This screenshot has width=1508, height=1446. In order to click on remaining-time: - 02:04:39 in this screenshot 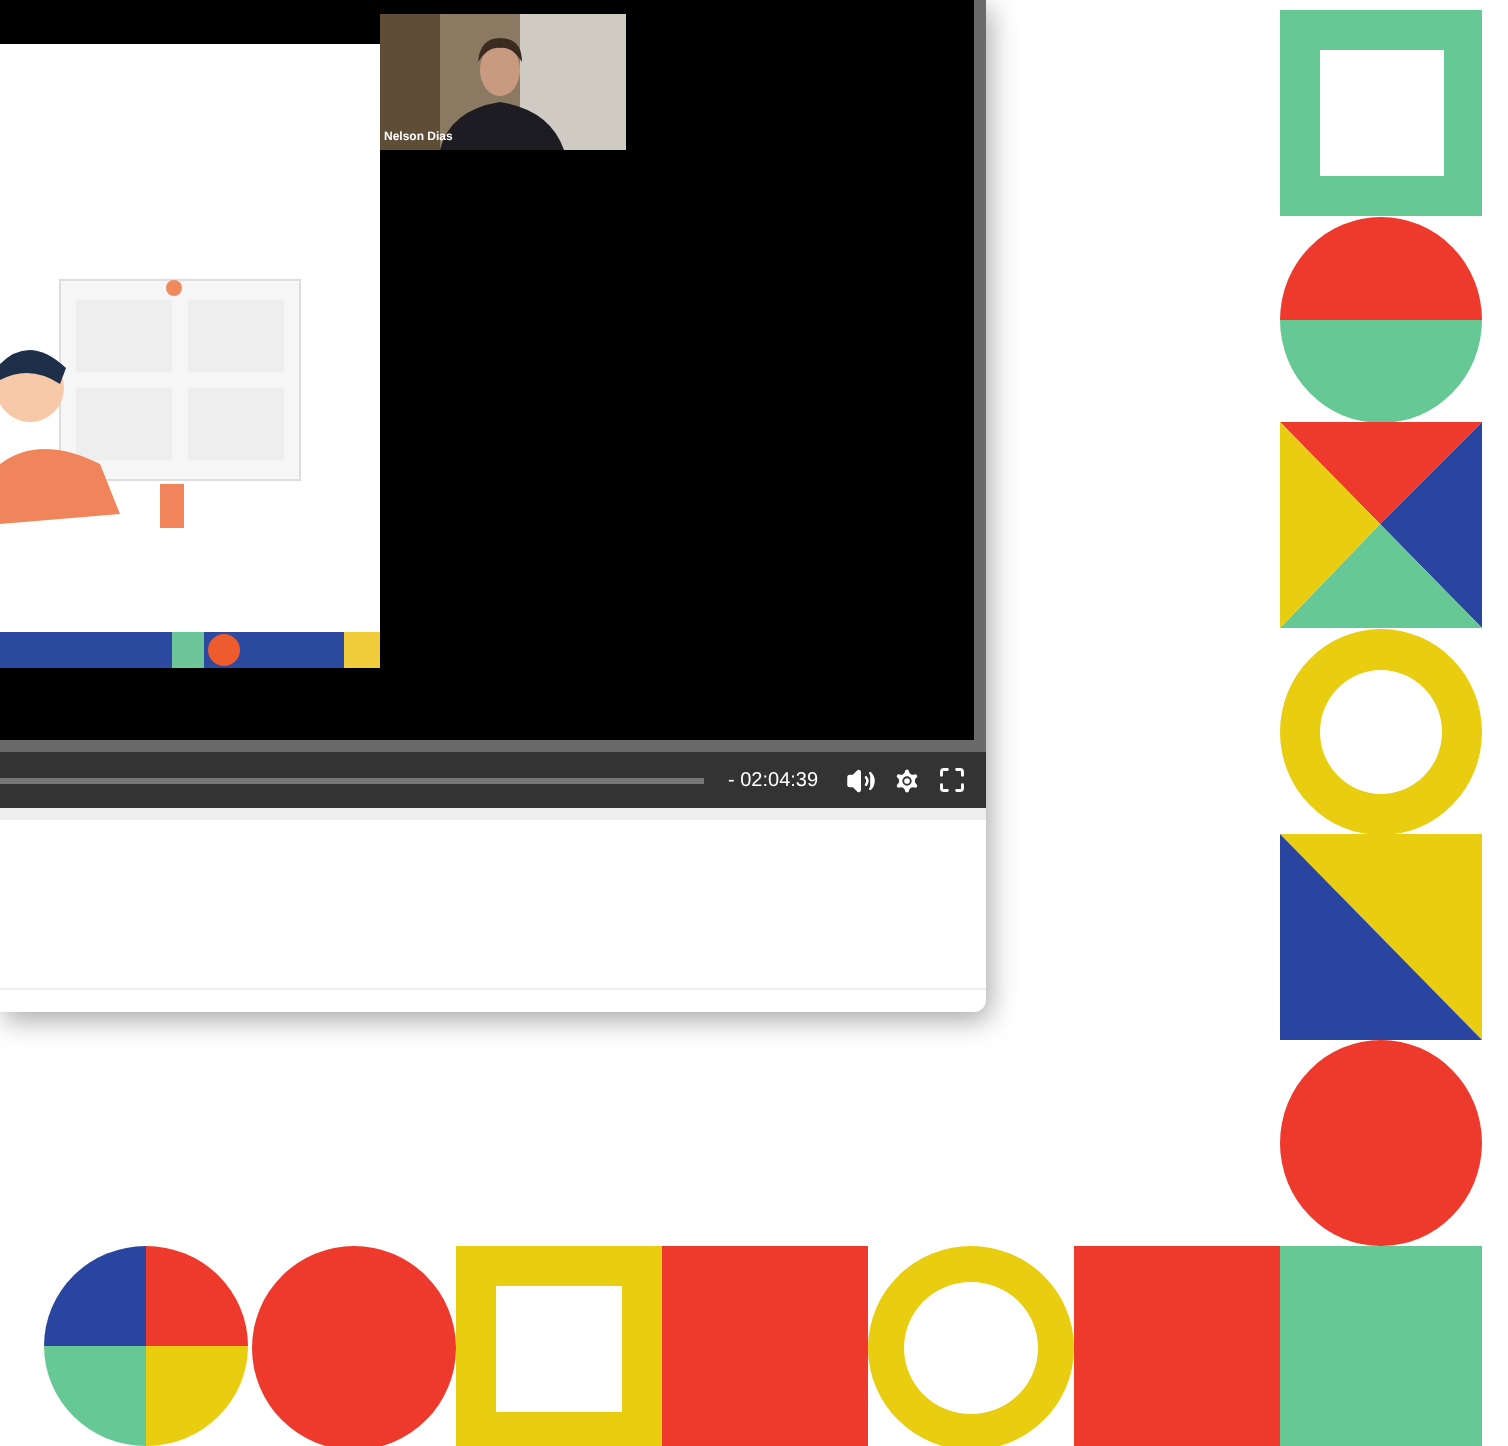, I will do `click(773, 780)`.